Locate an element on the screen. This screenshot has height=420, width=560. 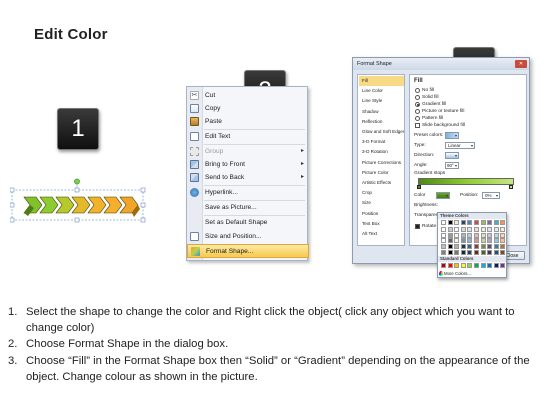
radio-picture-fill is located at coordinates (417, 111).